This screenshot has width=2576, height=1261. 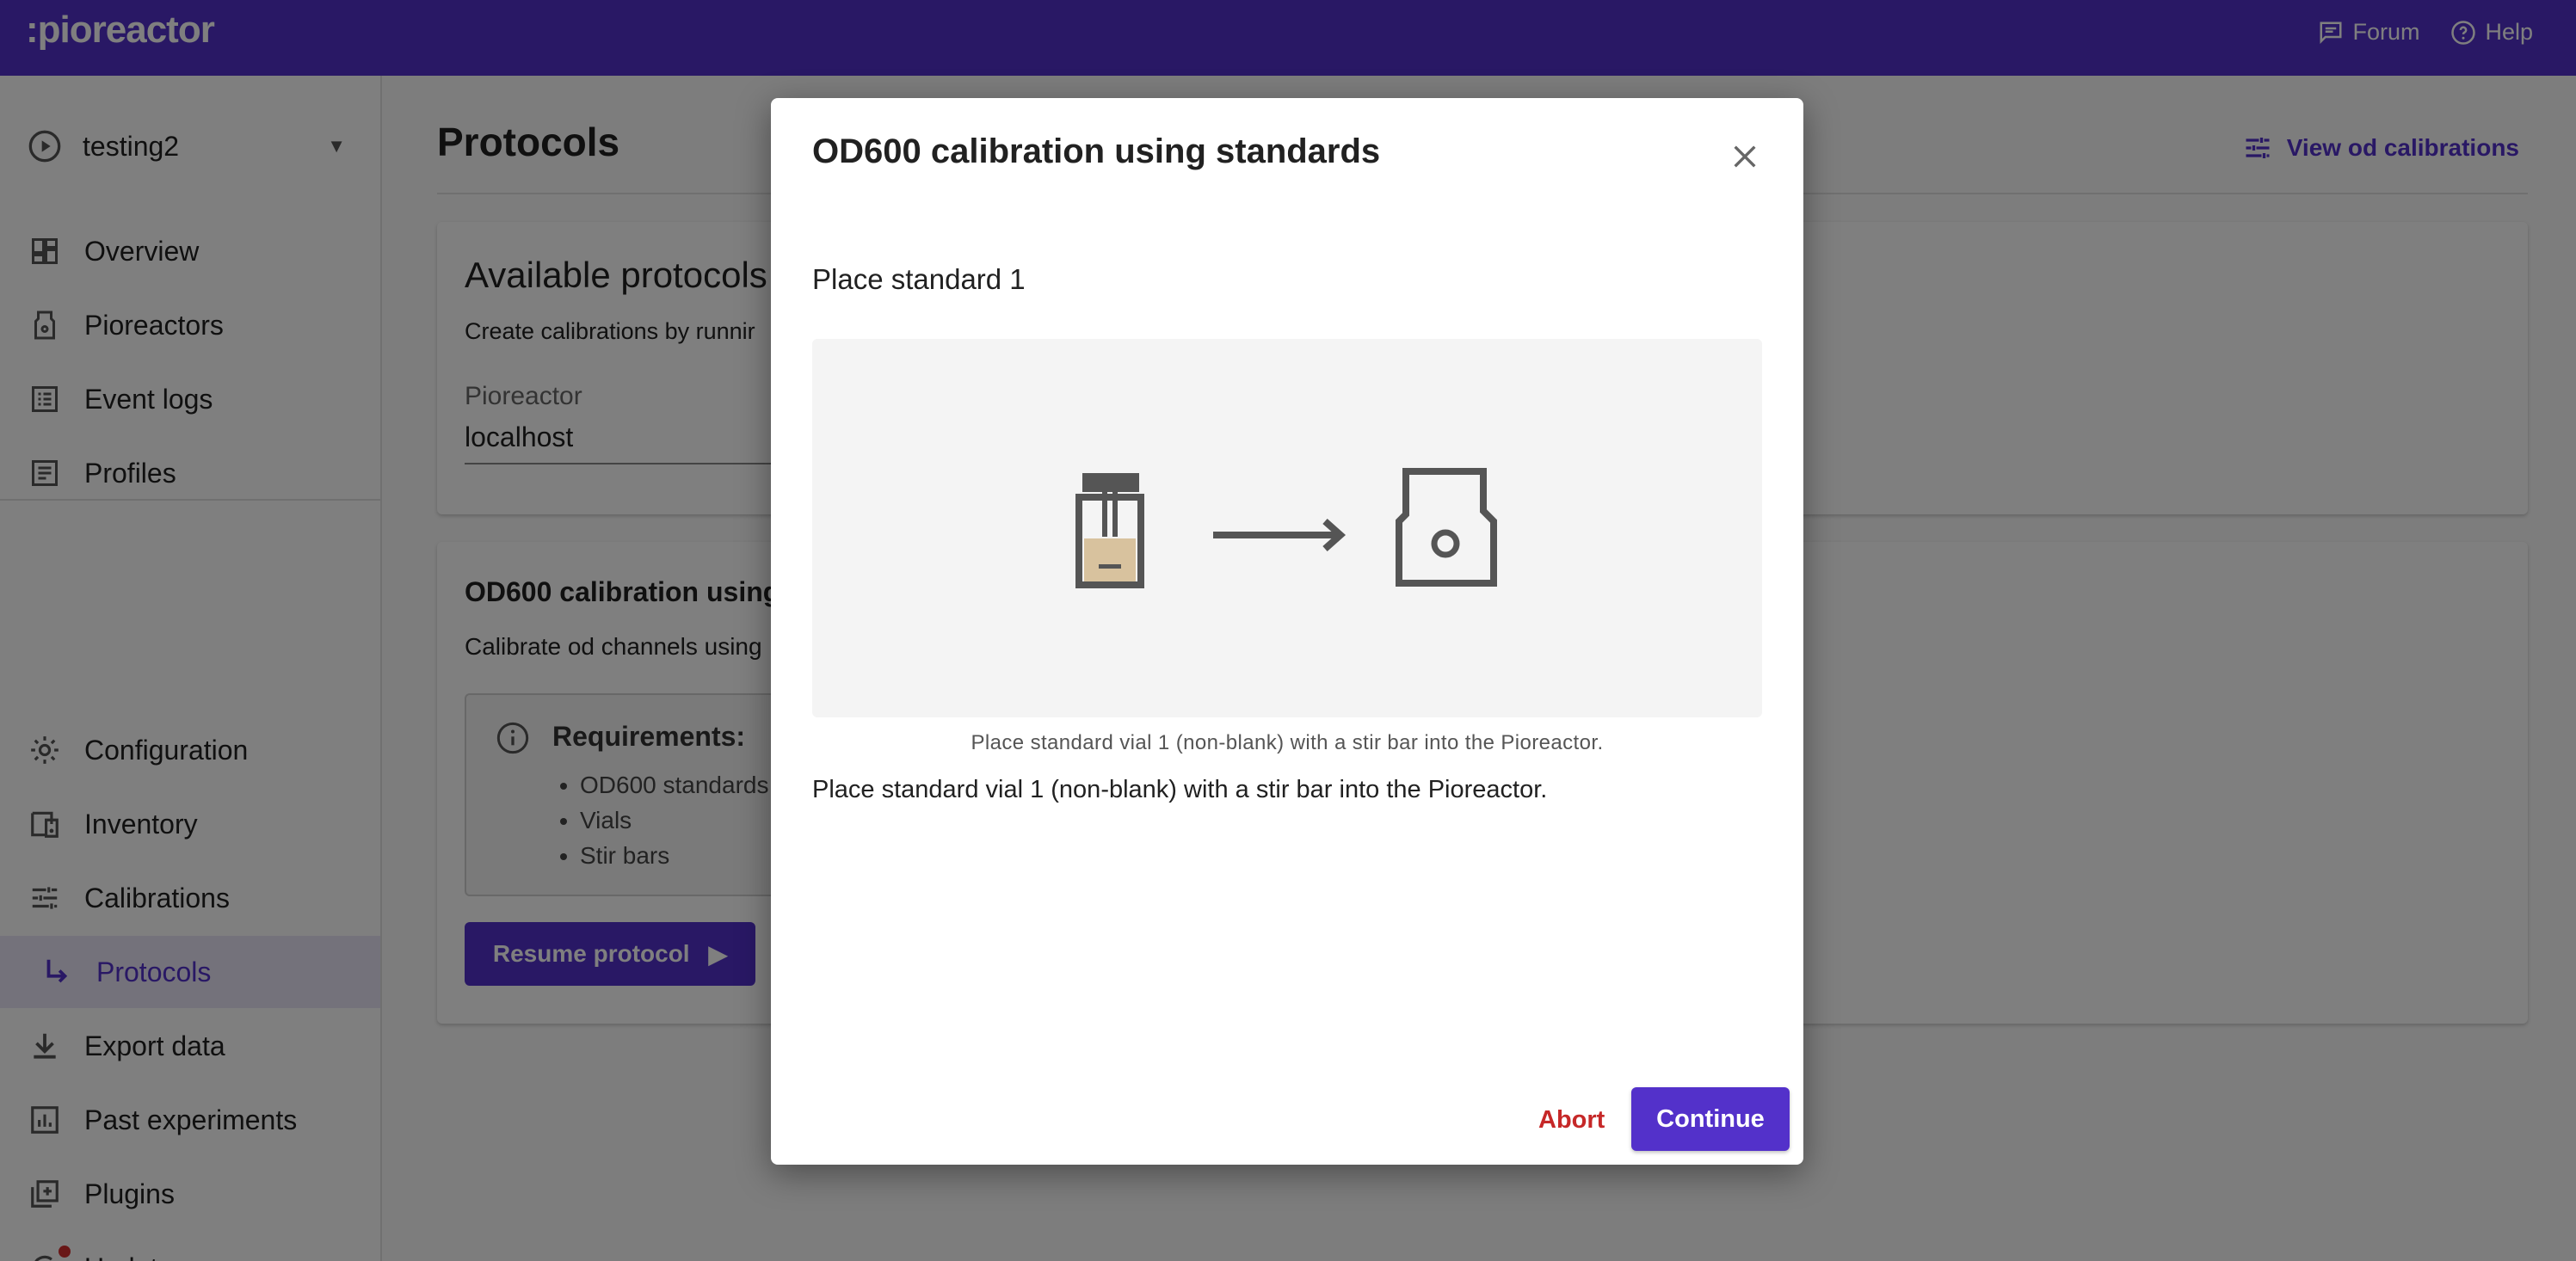 I want to click on vial-icon, so click(x=1109, y=530).